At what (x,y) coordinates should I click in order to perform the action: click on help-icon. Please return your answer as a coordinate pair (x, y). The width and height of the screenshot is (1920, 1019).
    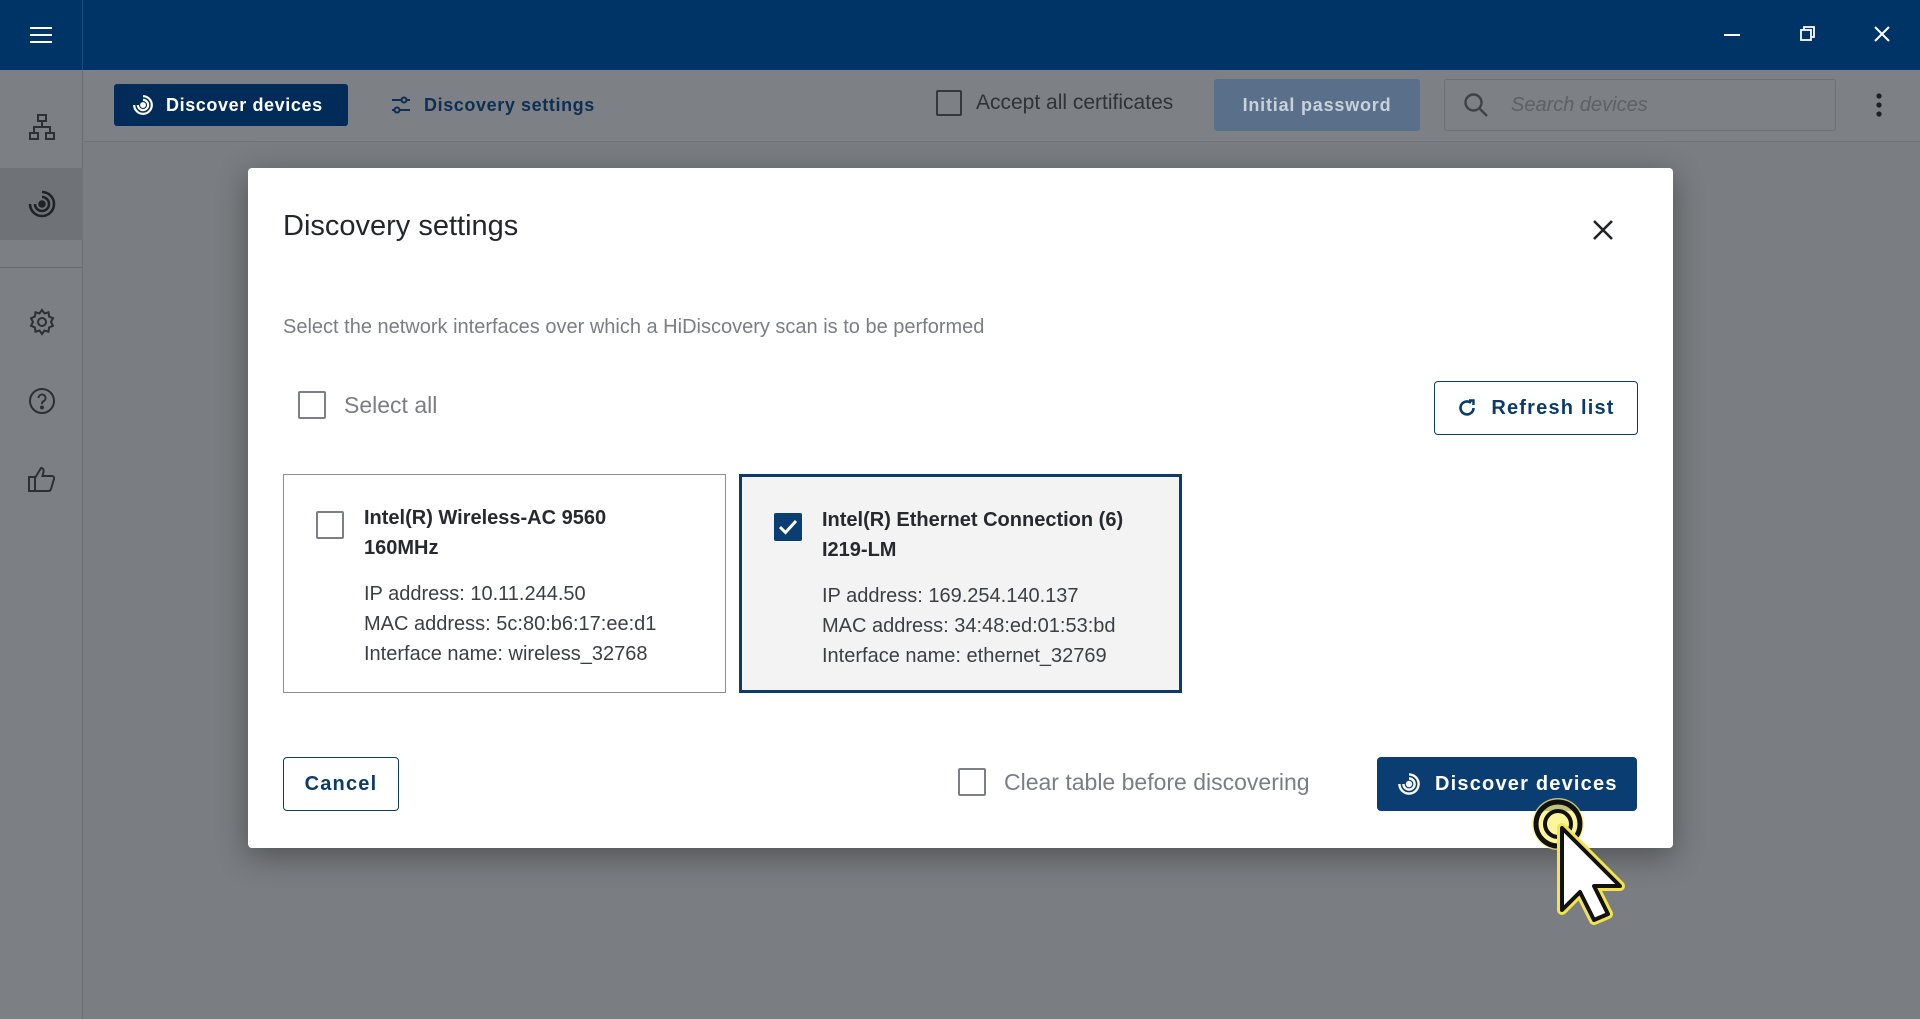
    Looking at the image, I should click on (41, 401).